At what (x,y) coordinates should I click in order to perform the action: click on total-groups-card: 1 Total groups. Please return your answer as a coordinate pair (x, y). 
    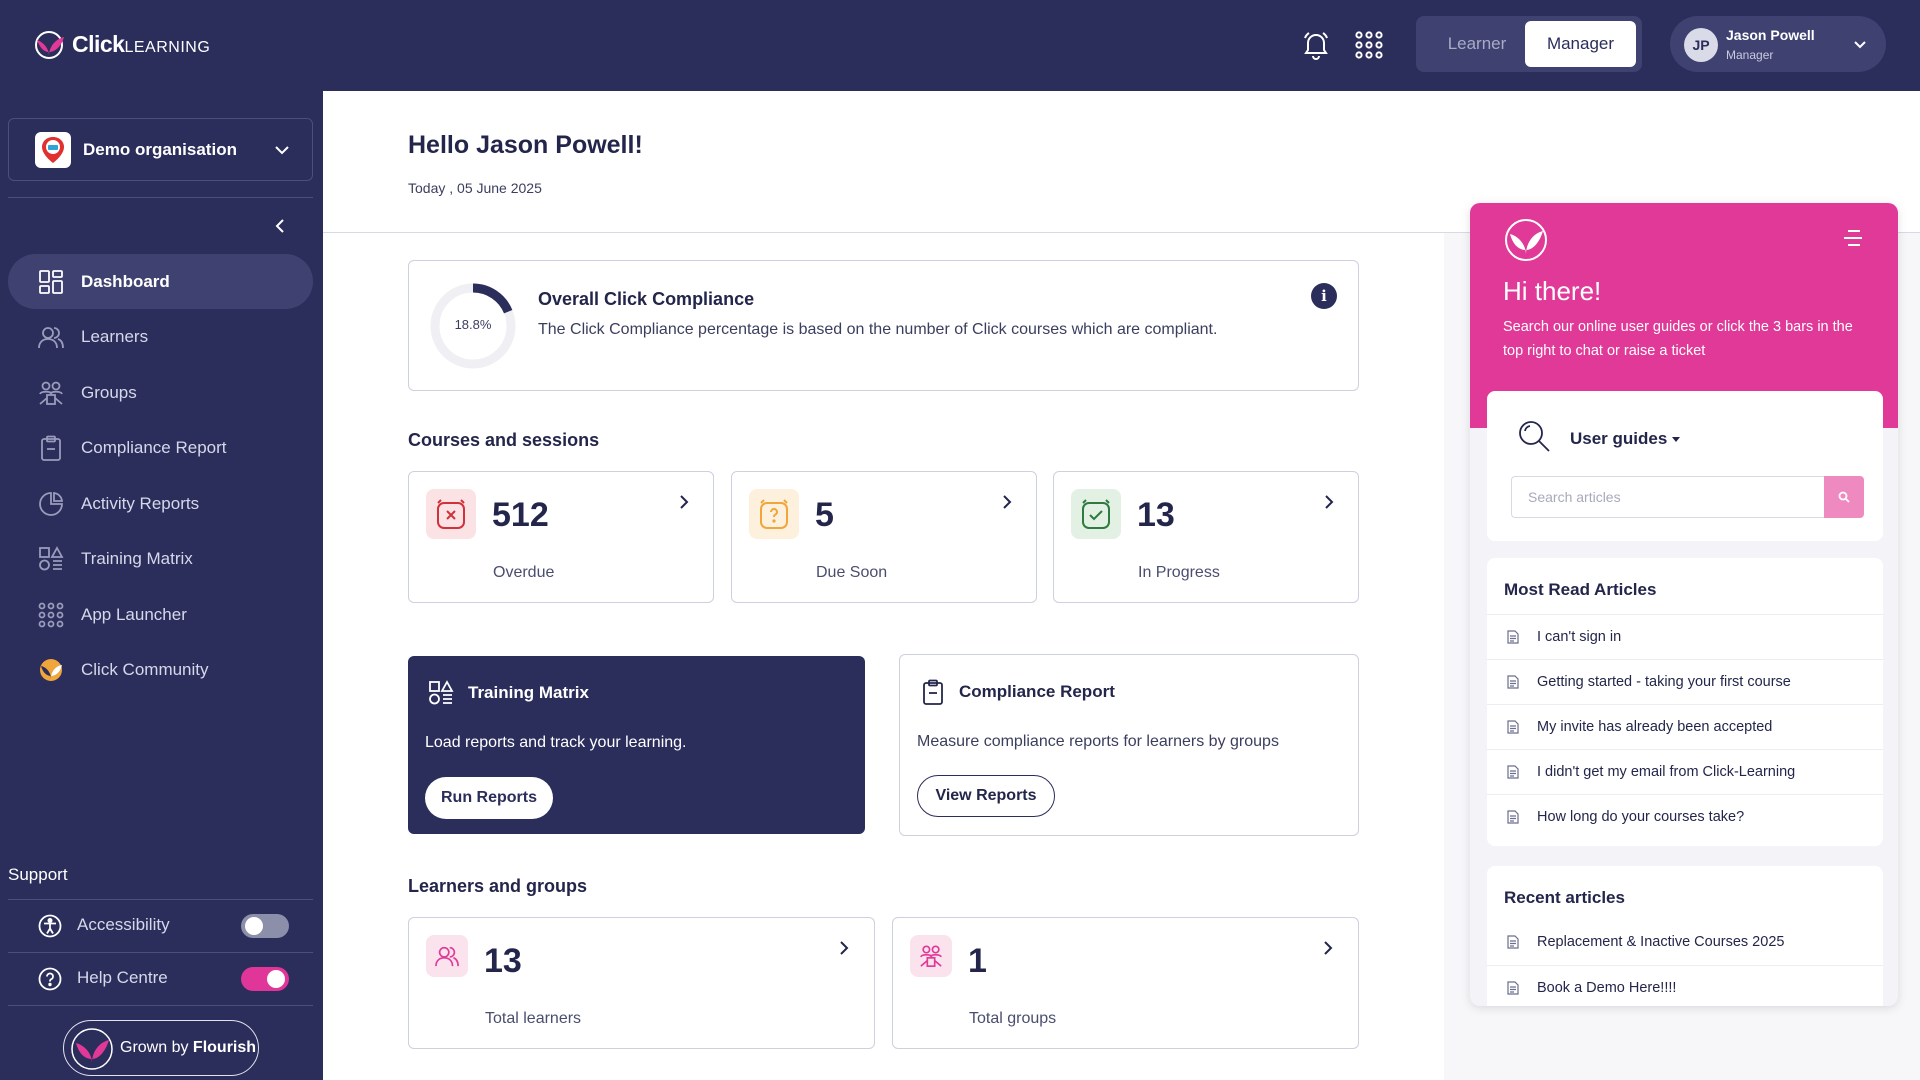
    Looking at the image, I should click on (1125, 983).